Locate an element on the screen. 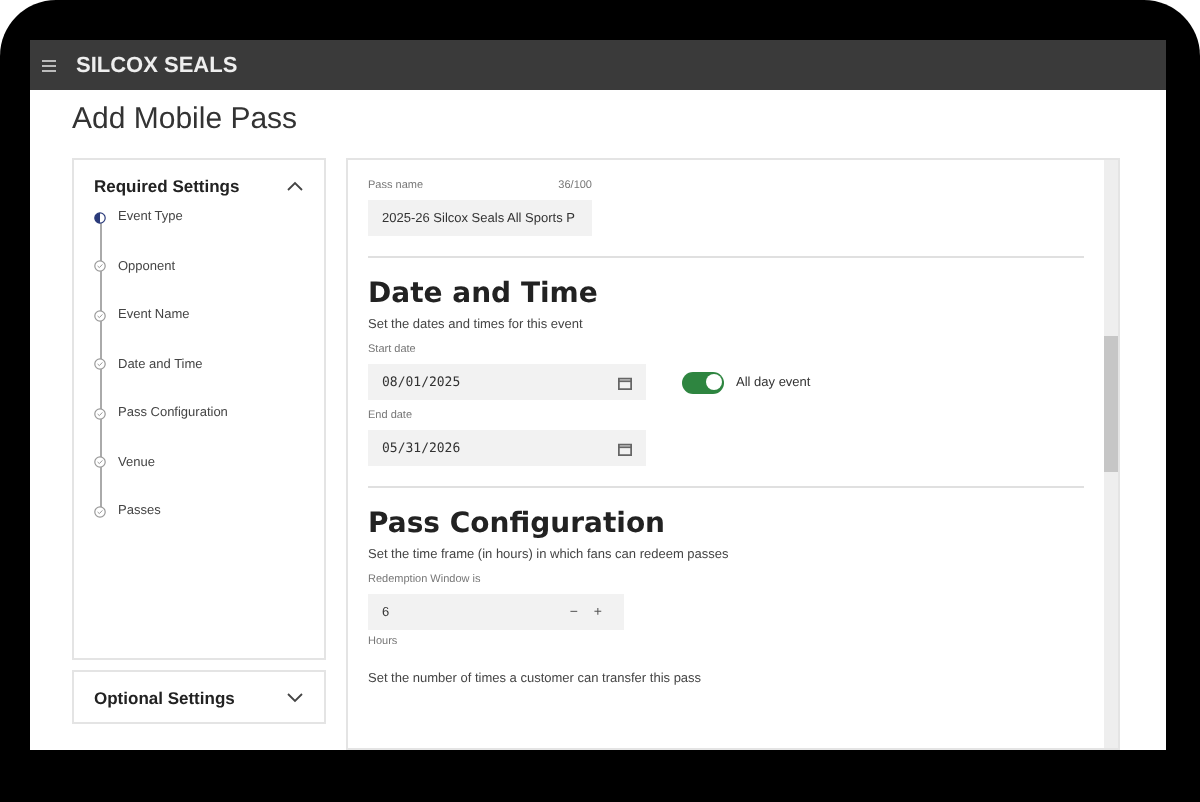 The width and height of the screenshot is (1200, 802). scrollbar-thumb is located at coordinates (1111, 404).